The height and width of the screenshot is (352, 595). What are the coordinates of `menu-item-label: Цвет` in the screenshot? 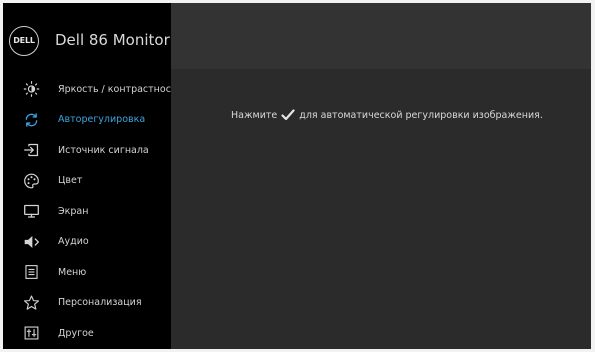 It's located at (70, 181).